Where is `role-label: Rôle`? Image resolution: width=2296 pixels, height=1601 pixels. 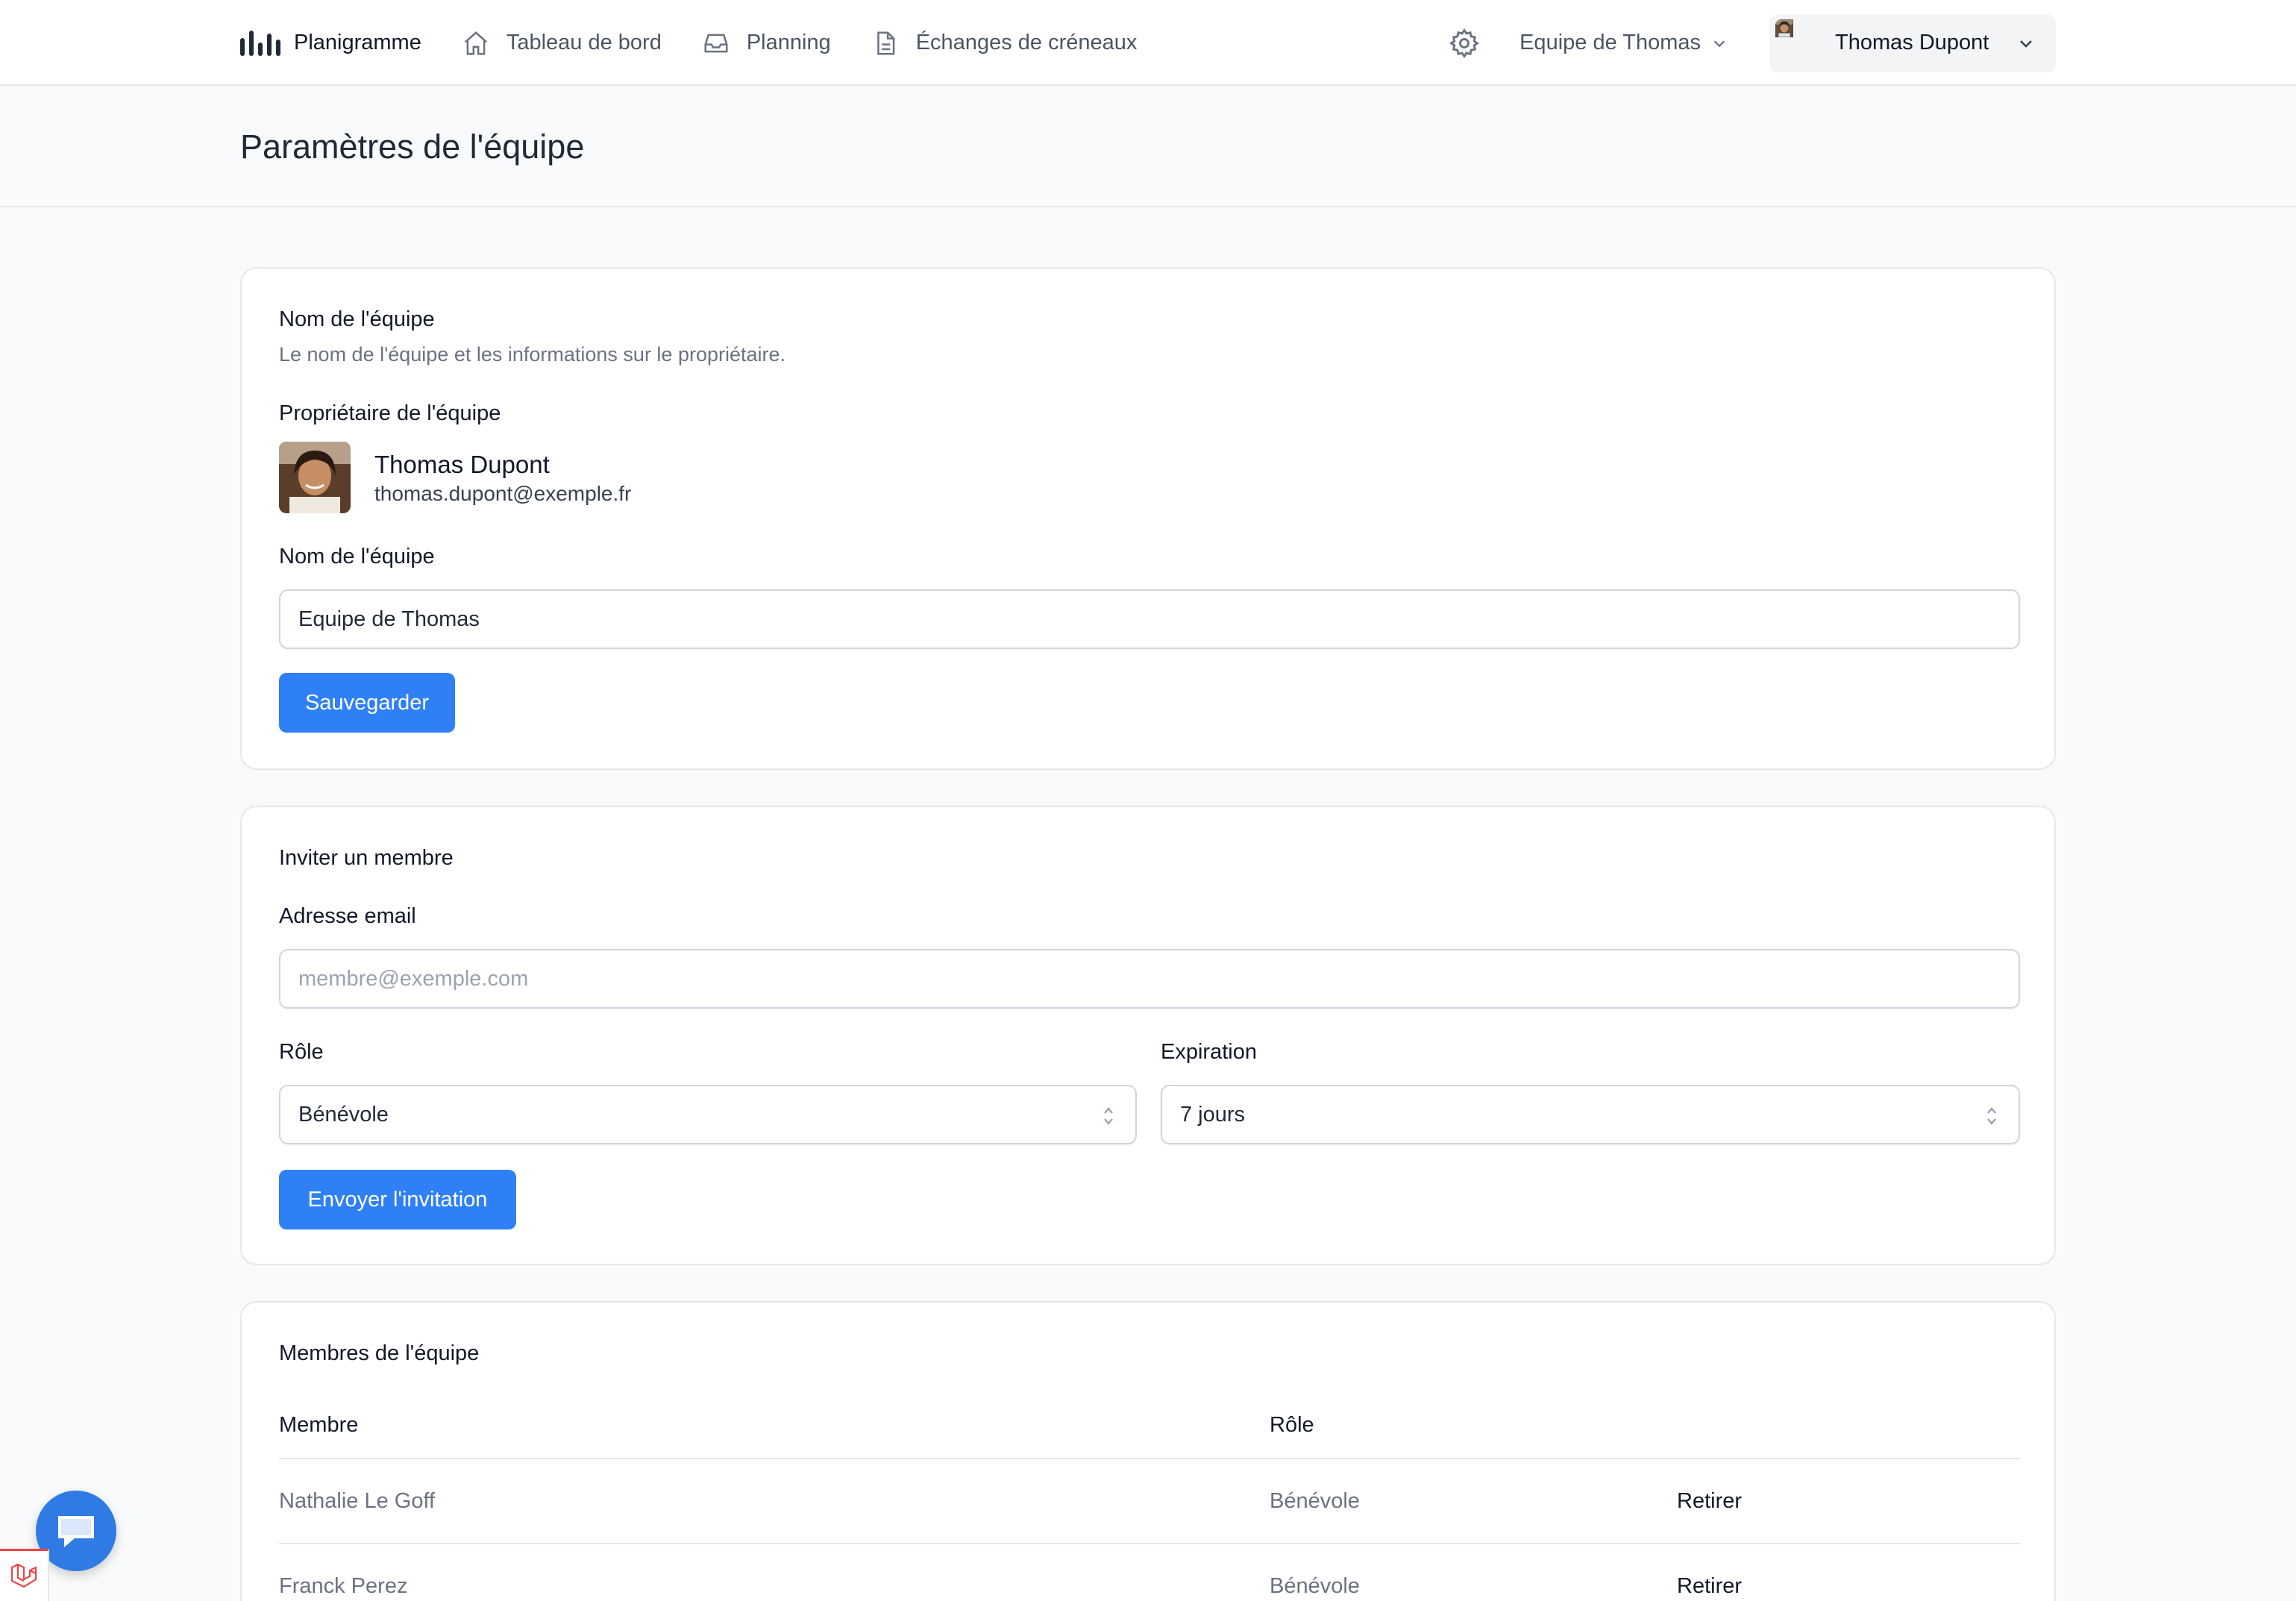
role-label: Rôle is located at coordinates (301, 1052).